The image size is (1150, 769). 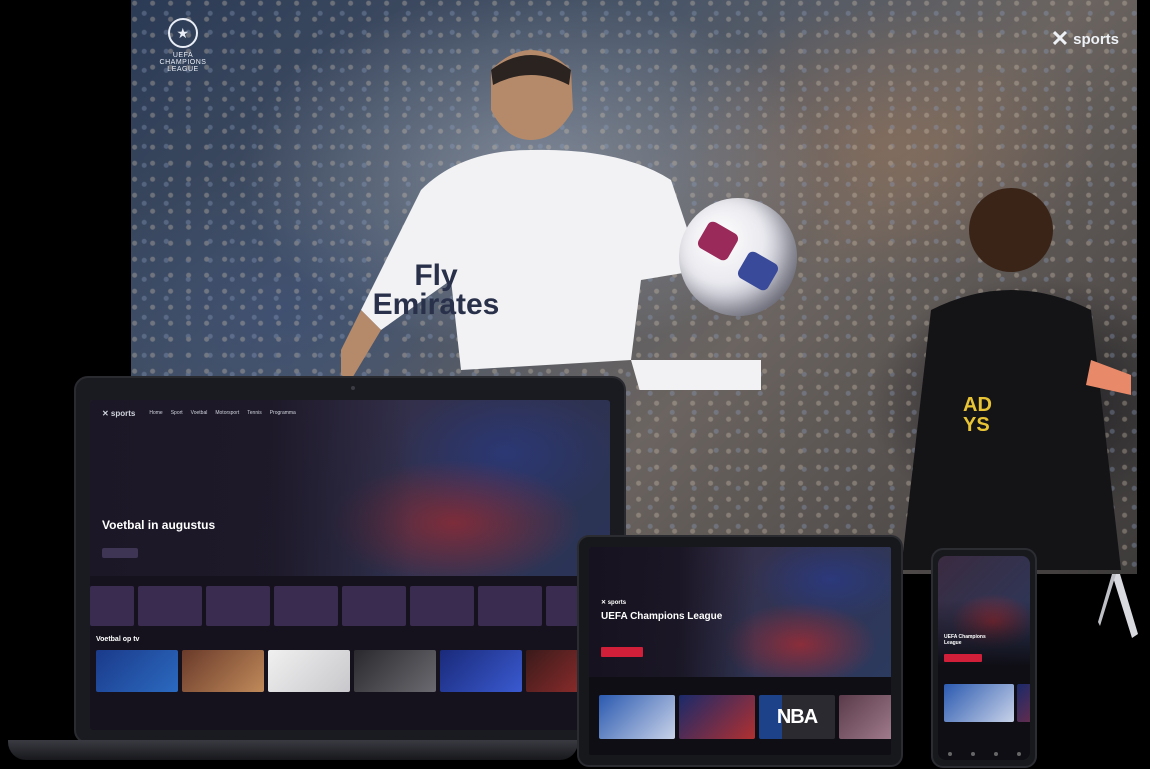 I want to click on live-tab-icon, so click(x=972, y=754).